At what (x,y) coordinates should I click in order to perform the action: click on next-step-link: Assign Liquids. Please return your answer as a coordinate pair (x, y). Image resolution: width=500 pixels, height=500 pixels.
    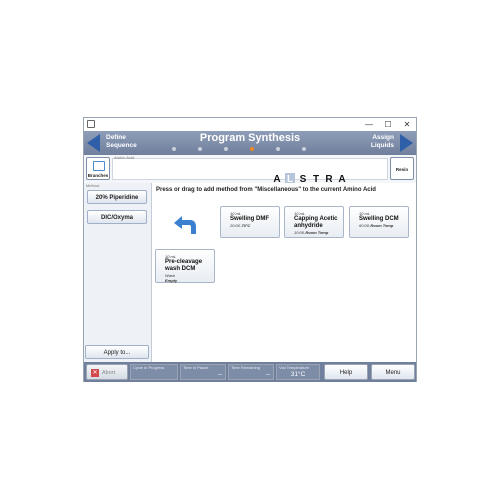
    Looking at the image, I should click on (382, 142).